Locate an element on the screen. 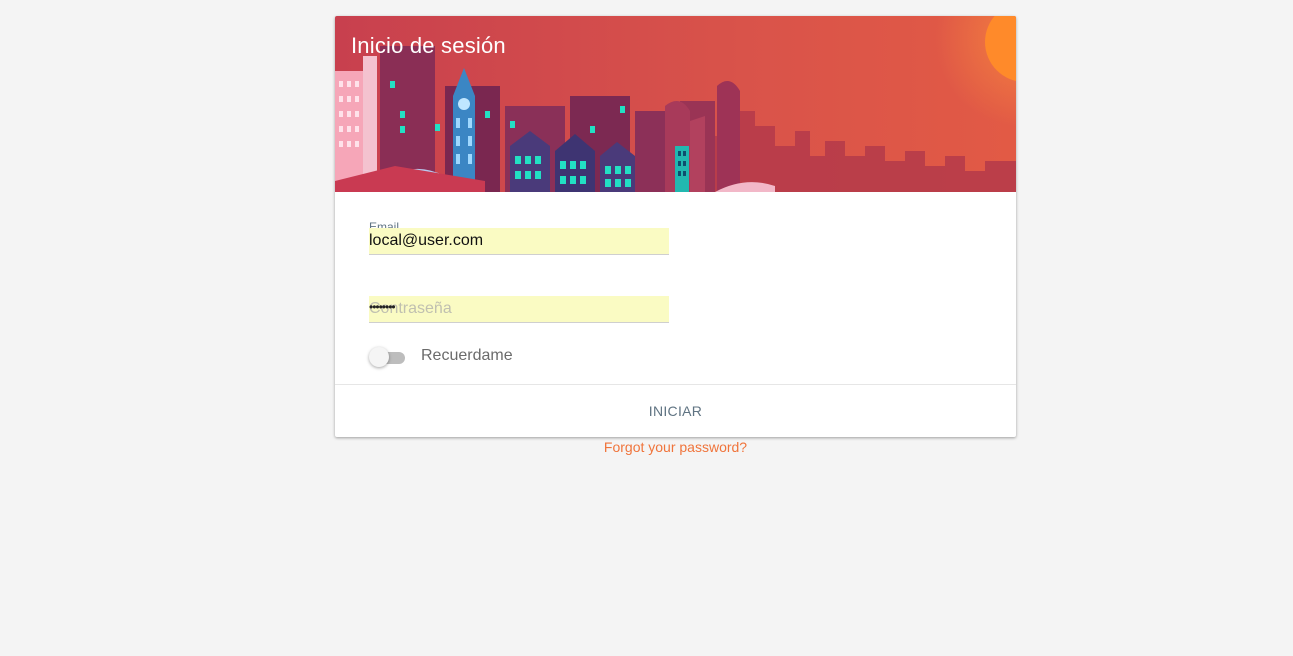  password-input is located at coordinates (519, 309).